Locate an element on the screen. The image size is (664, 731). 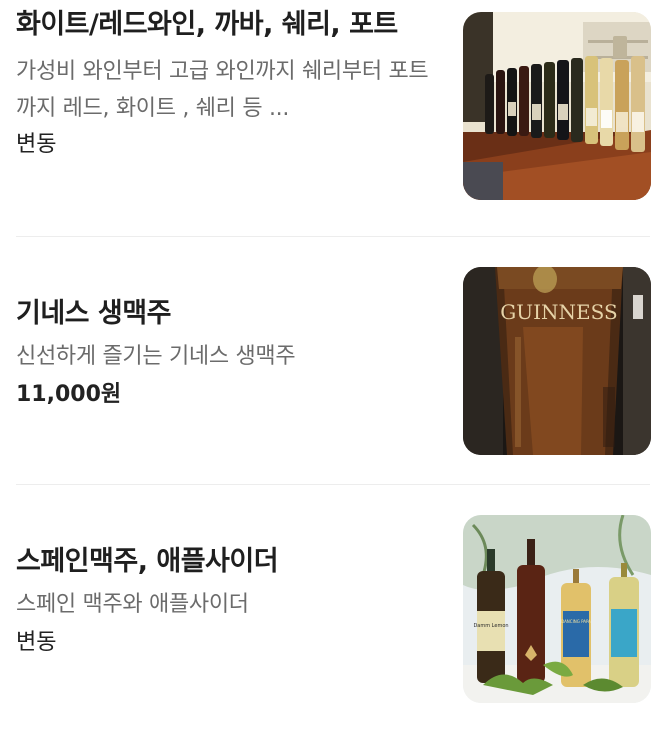
menu-item-text: 스페인맥주, 애플사이더 스페인 맥주와 애플사이더 변동 is located at coordinates (226, 600).